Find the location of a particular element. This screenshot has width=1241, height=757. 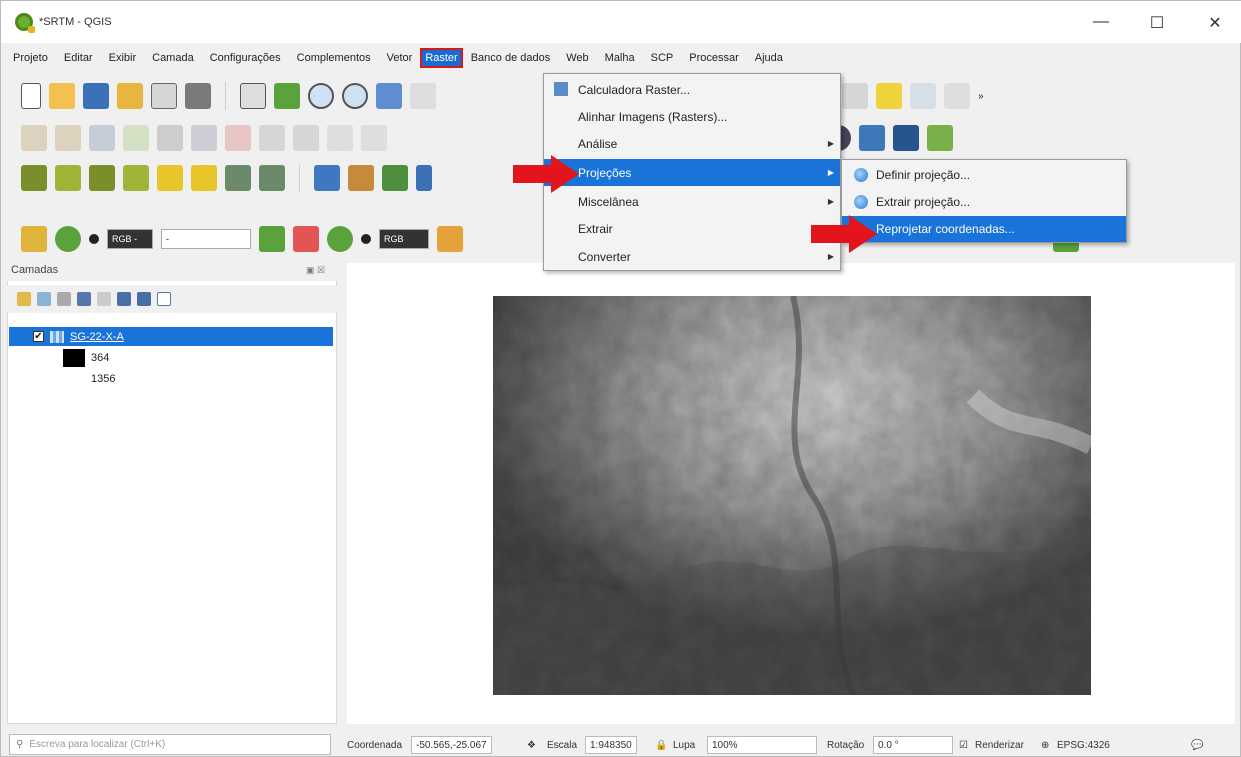

coordinate-field: -50.565,-25.067 is located at coordinates (451, 745).